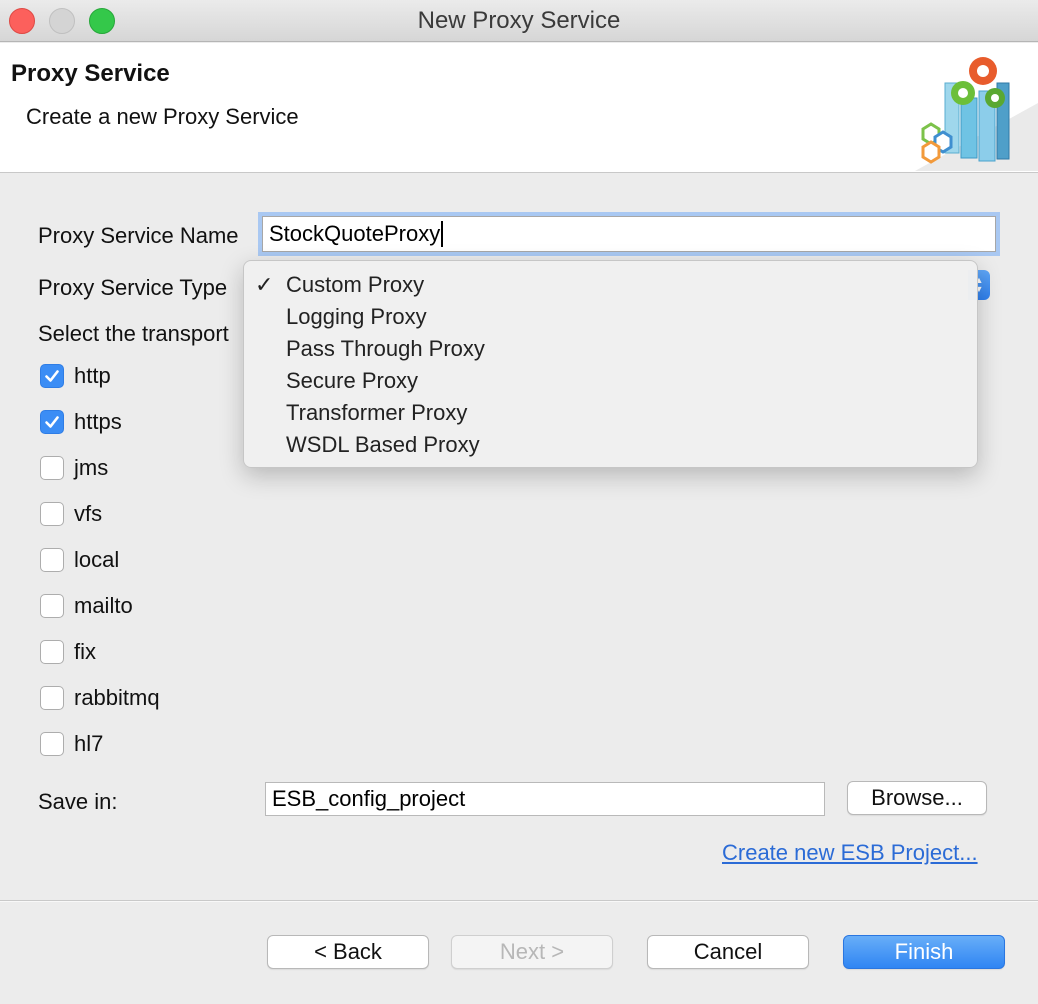 The height and width of the screenshot is (1004, 1038). I want to click on transport-checkbox-row: rabbitmq, so click(100, 698).